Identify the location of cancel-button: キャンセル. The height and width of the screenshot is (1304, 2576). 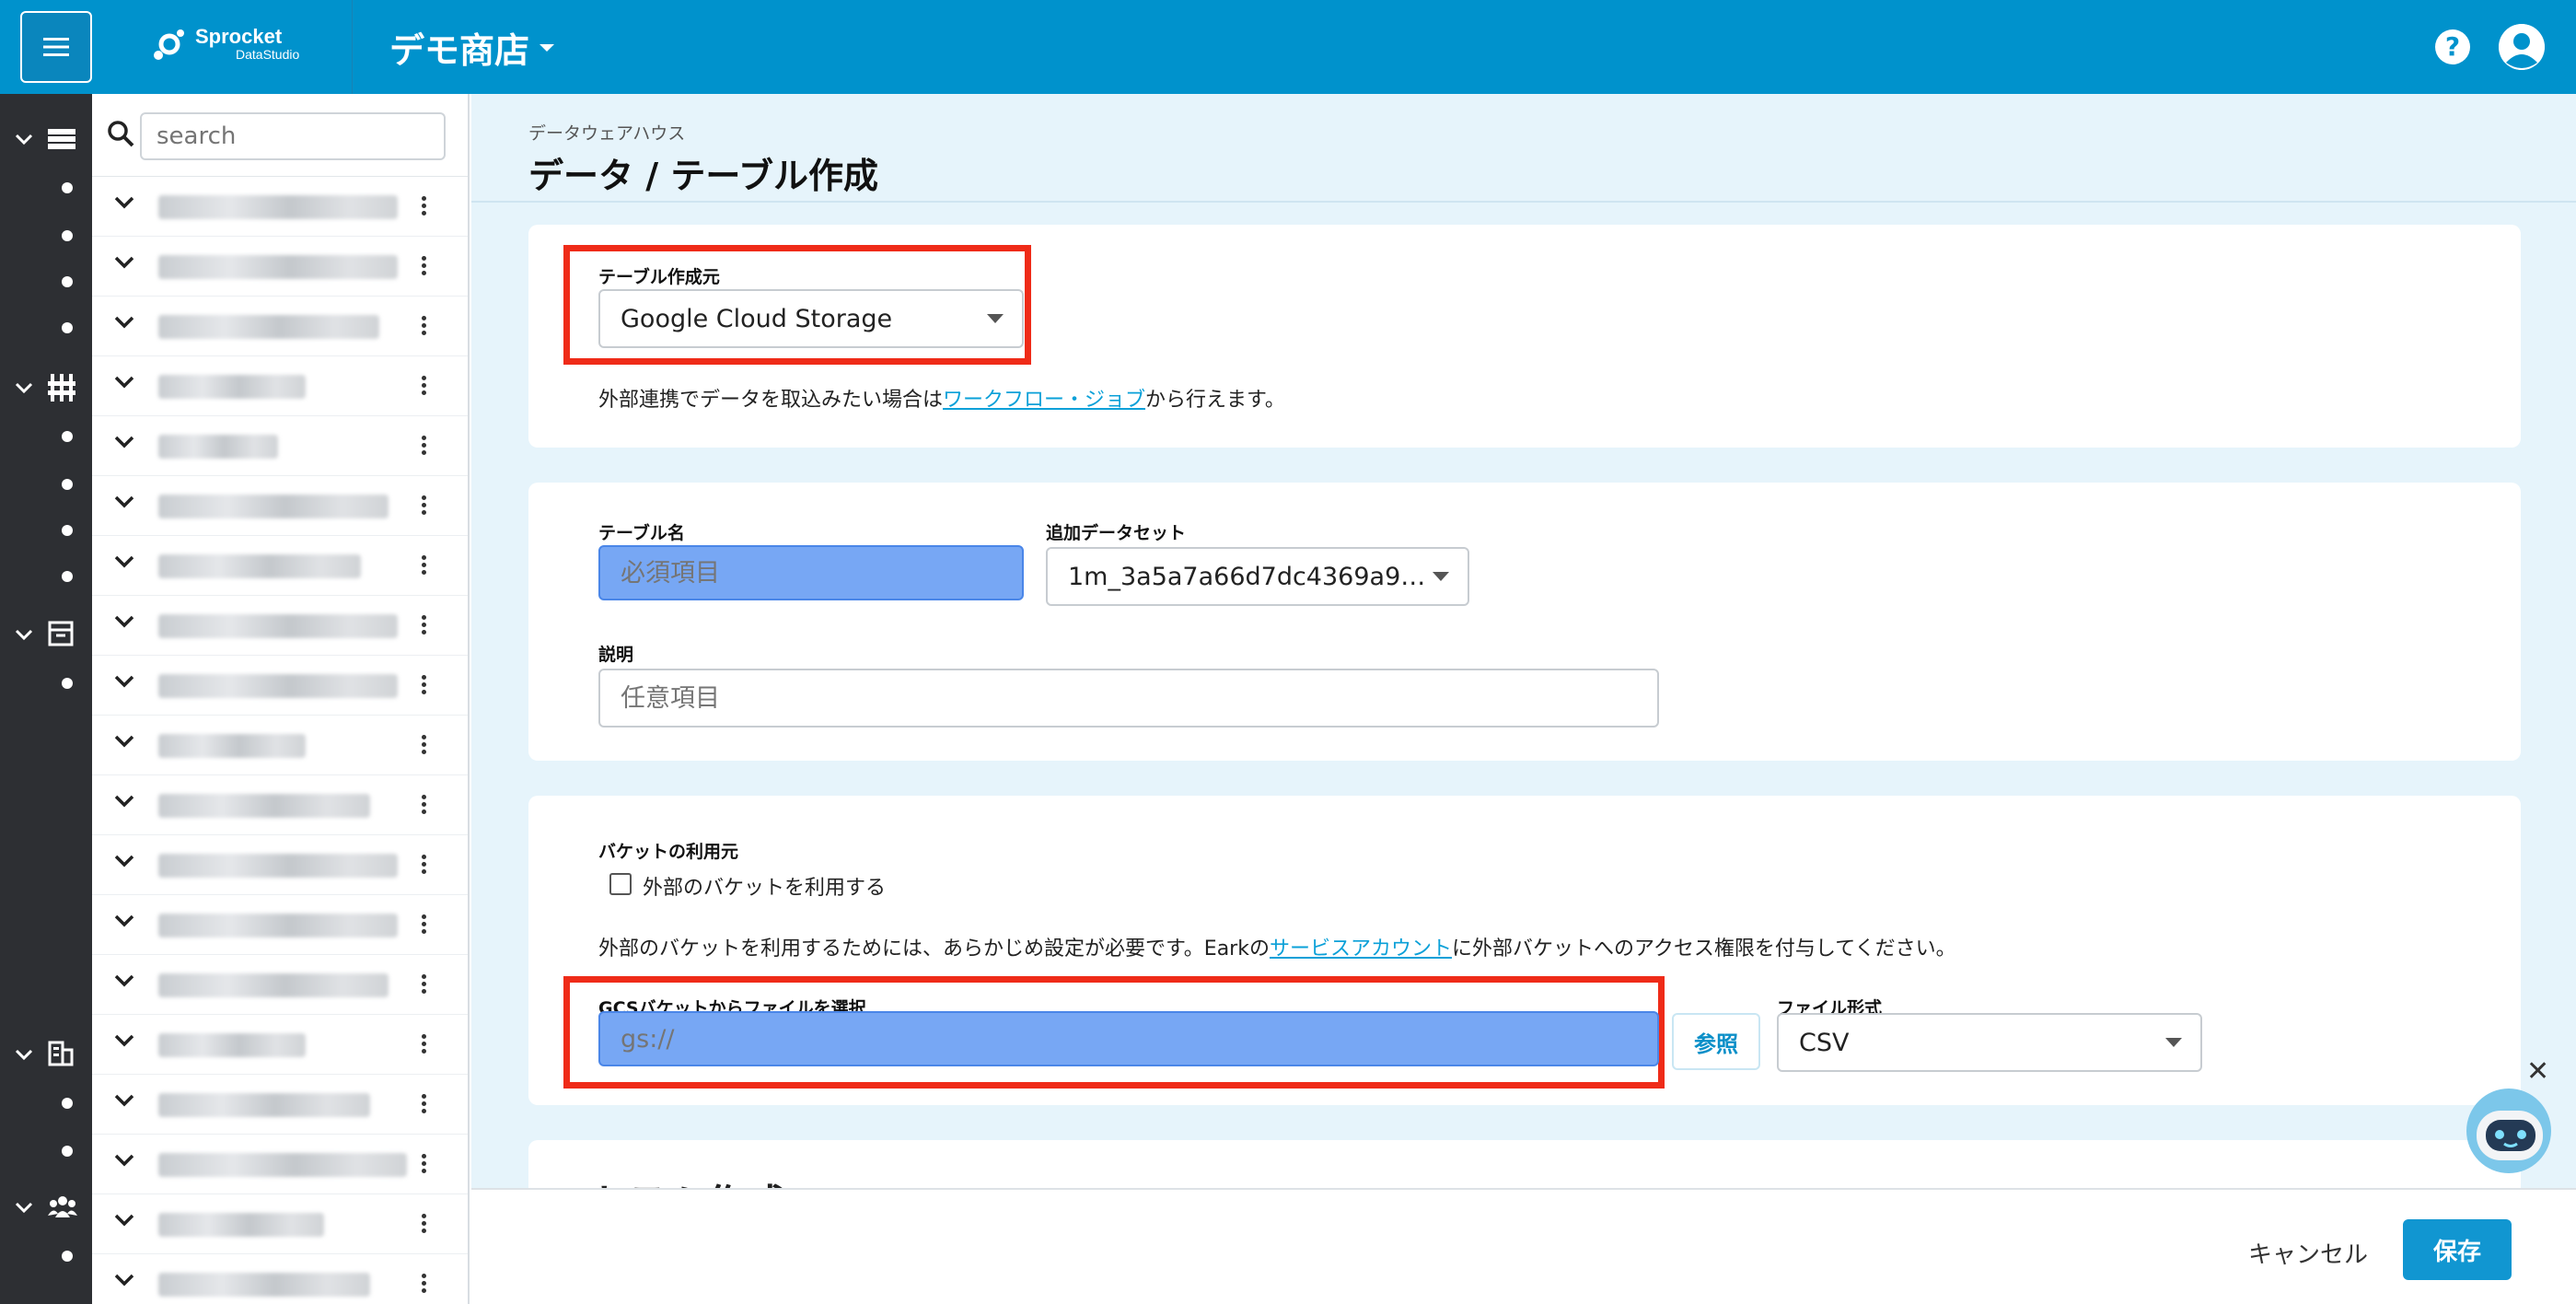
(2308, 1253).